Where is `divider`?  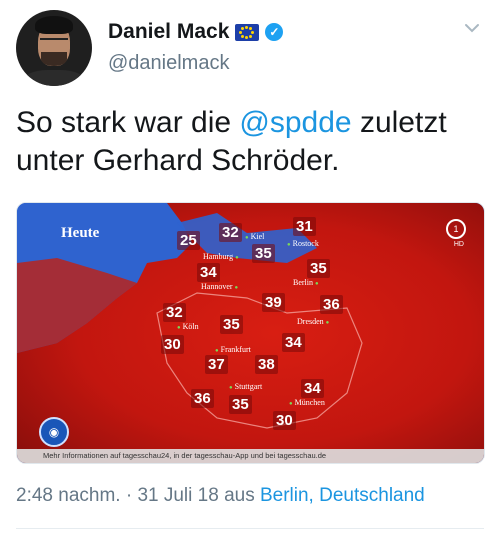
divider is located at coordinates (250, 528).